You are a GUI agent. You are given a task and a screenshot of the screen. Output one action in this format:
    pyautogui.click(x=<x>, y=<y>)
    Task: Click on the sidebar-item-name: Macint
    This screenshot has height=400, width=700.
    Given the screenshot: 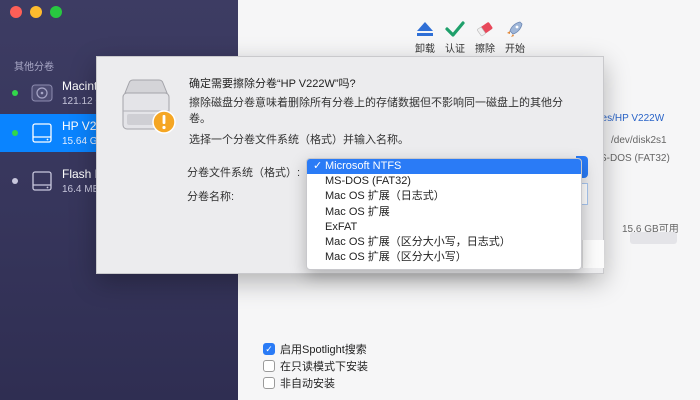 What is the action you would take?
    pyautogui.click(x=80, y=86)
    